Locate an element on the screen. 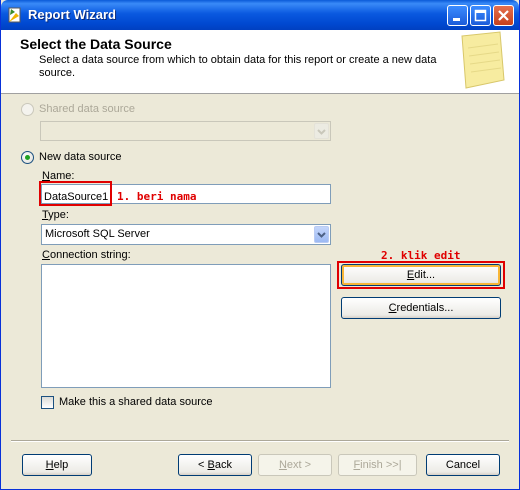 The image size is (520, 490). notepad-icon is located at coordinates (483, 60).